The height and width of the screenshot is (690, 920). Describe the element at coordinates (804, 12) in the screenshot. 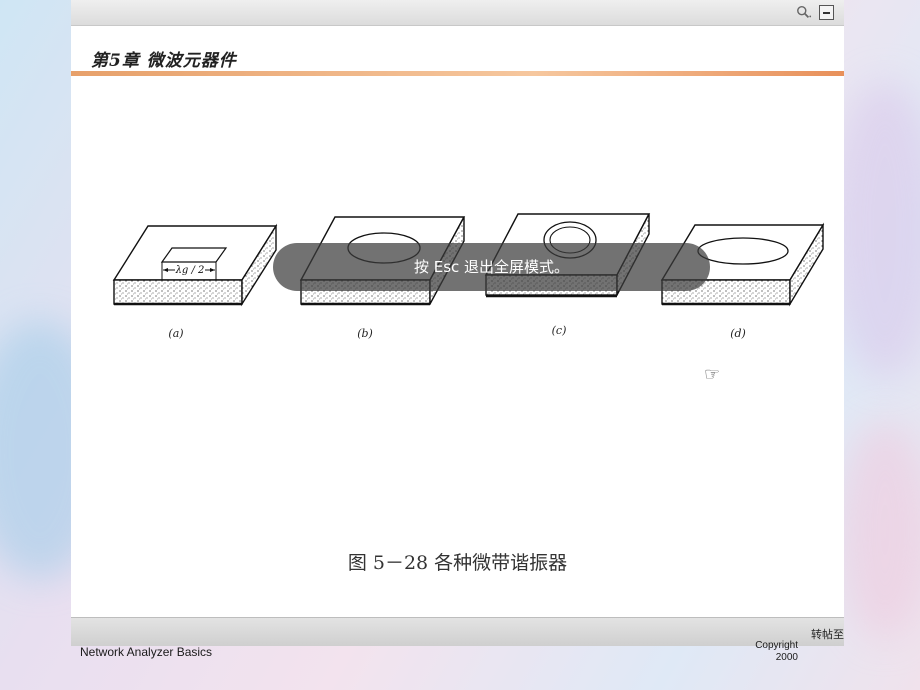

I see `search-icon` at that location.